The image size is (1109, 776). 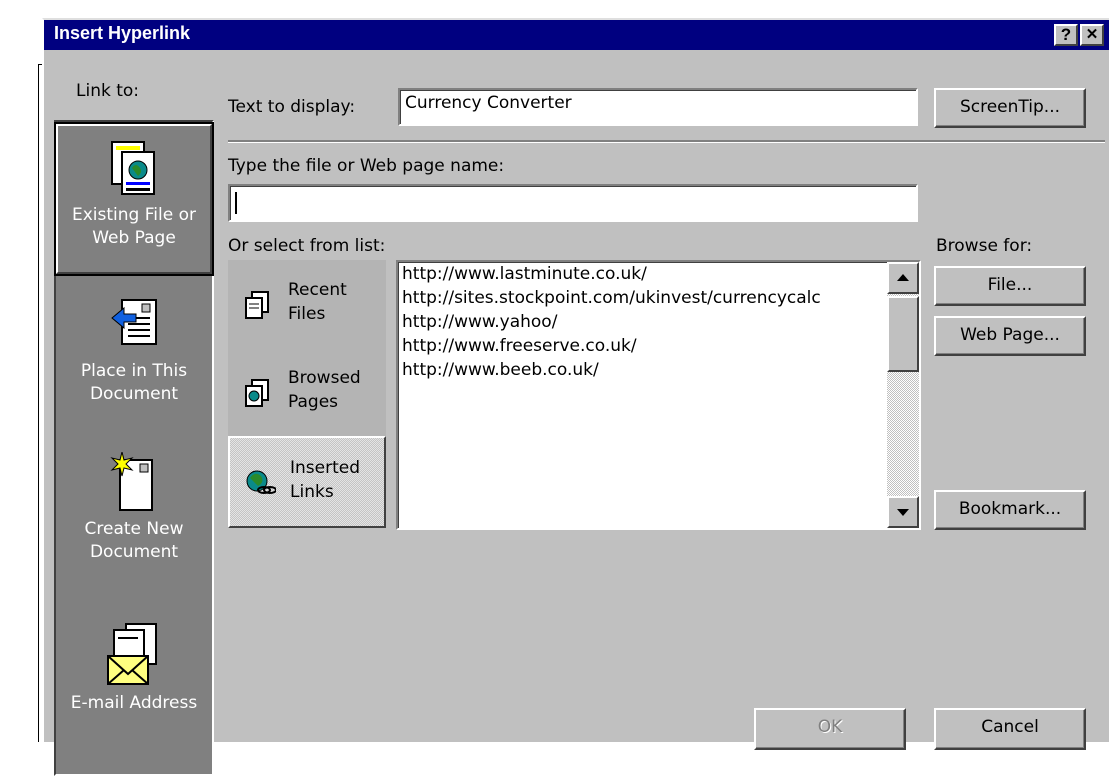 I want to click on arrow-down-icon, so click(x=903, y=512).